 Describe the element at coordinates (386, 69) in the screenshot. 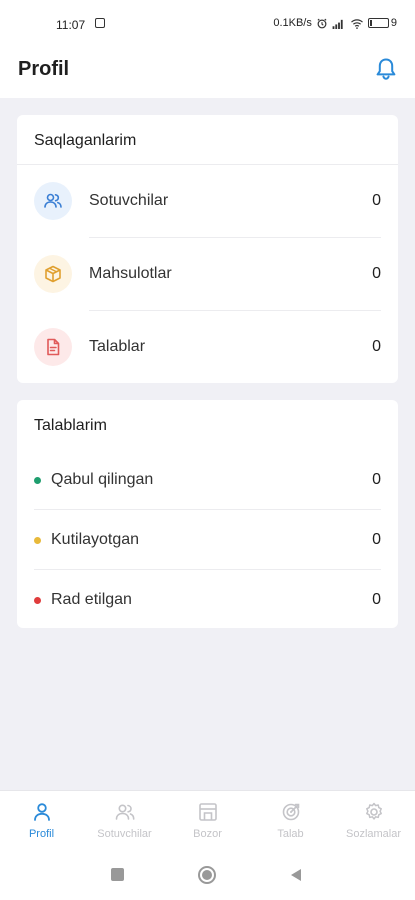

I see `bell-icon` at that location.